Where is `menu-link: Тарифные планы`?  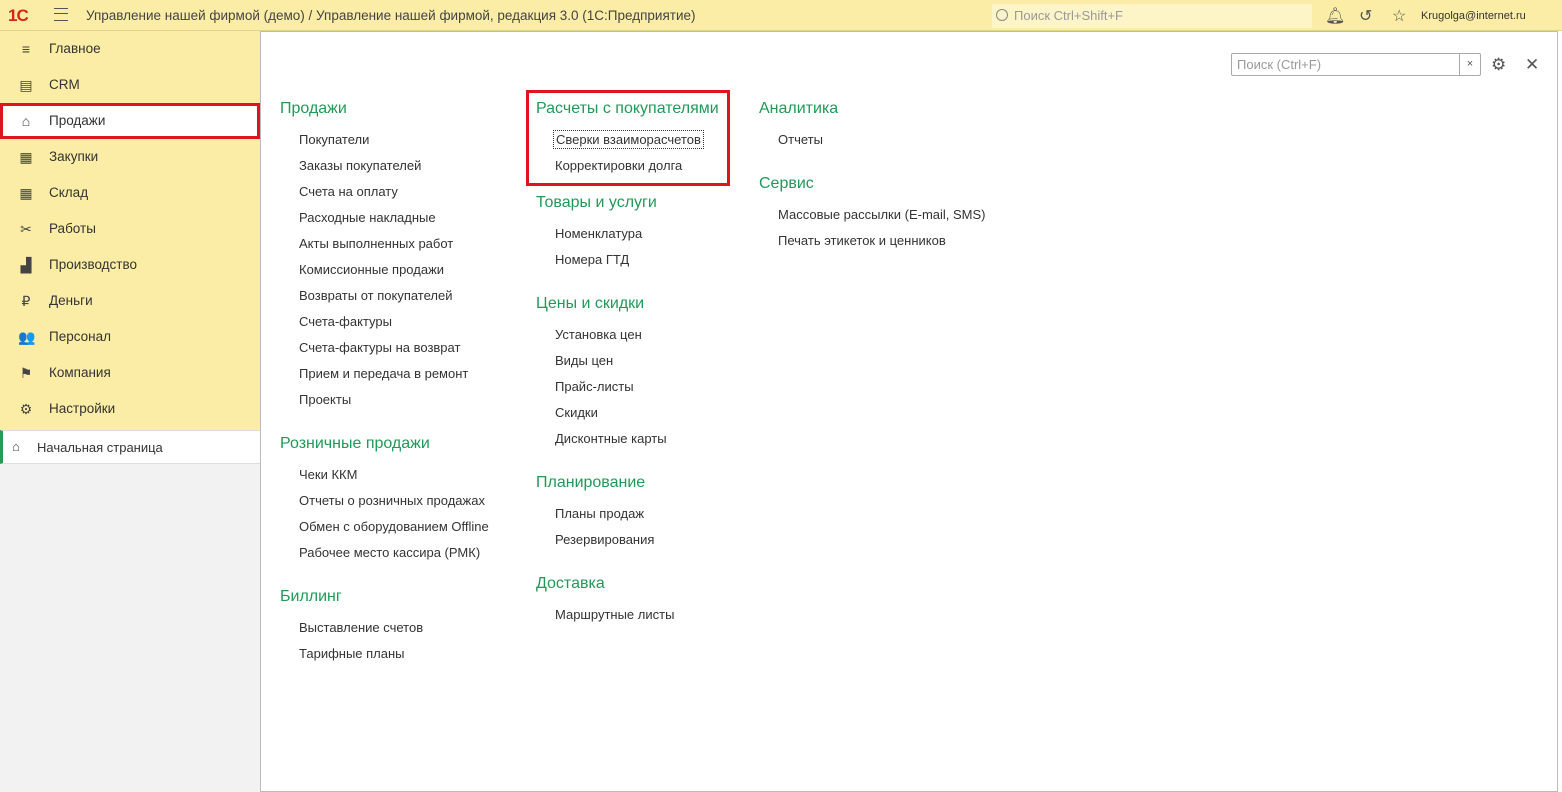
menu-link: Тарифные планы is located at coordinates (385, 659).